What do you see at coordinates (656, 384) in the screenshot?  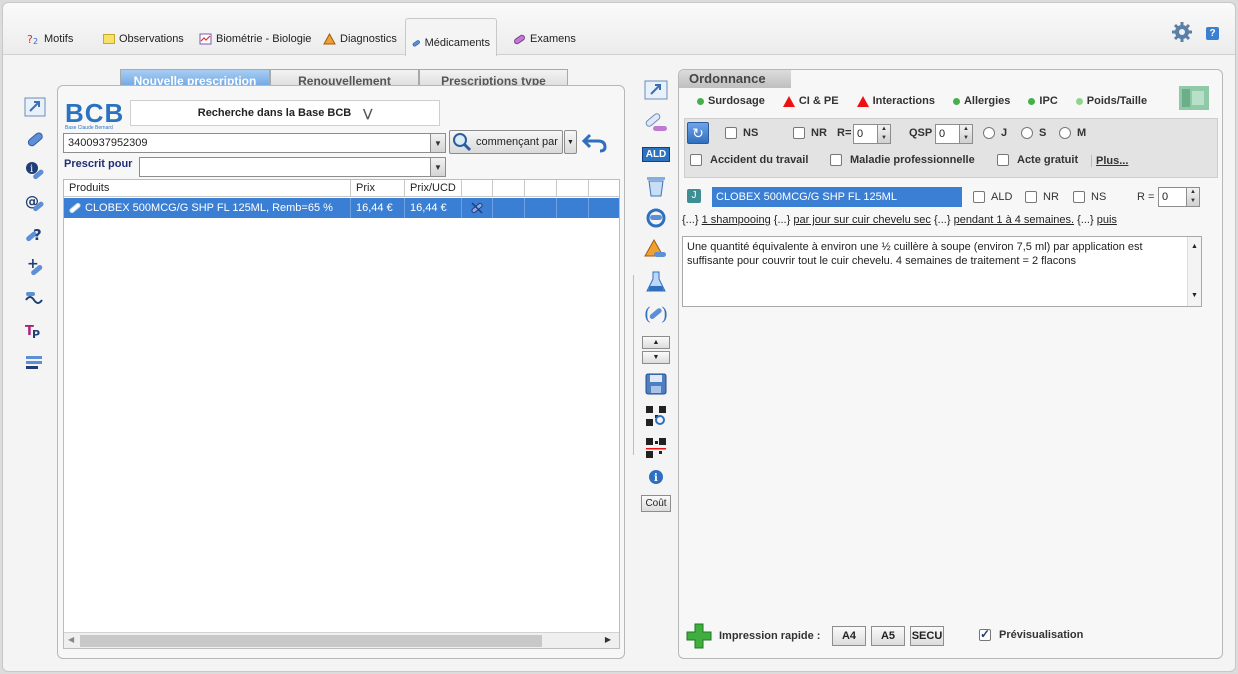 I see `save-icon` at bounding box center [656, 384].